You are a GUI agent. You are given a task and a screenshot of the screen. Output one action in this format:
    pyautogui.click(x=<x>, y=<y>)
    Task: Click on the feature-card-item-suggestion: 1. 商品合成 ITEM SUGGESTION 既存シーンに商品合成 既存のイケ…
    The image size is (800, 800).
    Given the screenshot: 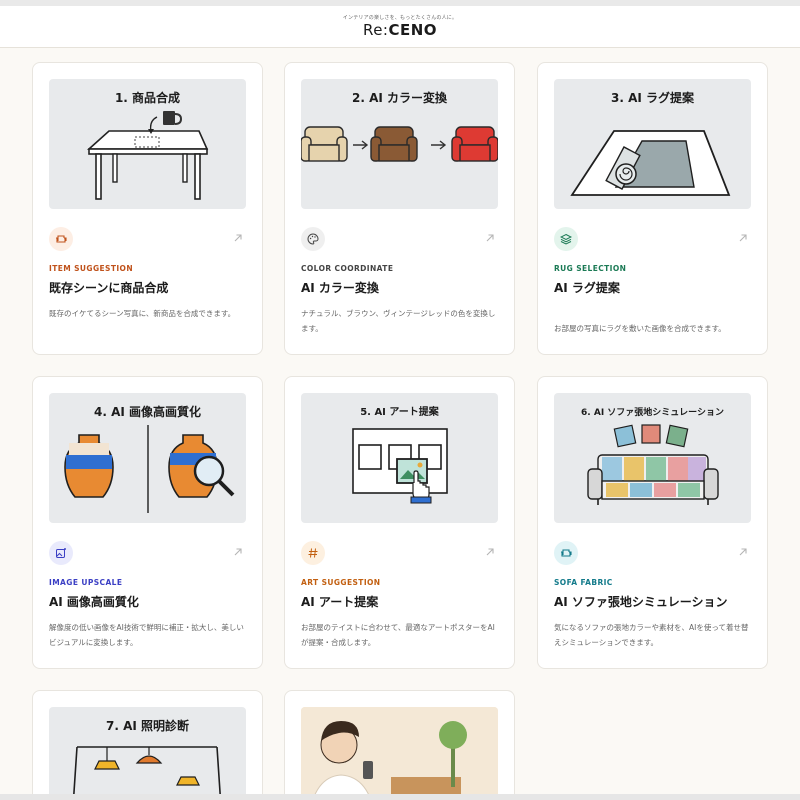 What is the action you would take?
    pyautogui.click(x=147, y=208)
    